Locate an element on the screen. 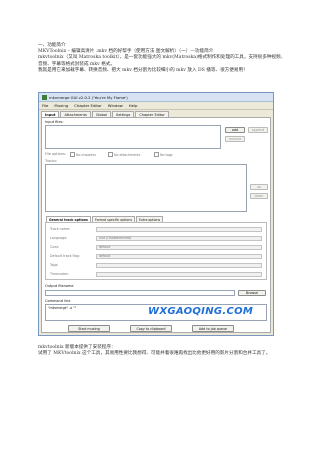 This screenshot has height=453, width=320. track-name-row: Track name: is located at coordinates (156, 229).